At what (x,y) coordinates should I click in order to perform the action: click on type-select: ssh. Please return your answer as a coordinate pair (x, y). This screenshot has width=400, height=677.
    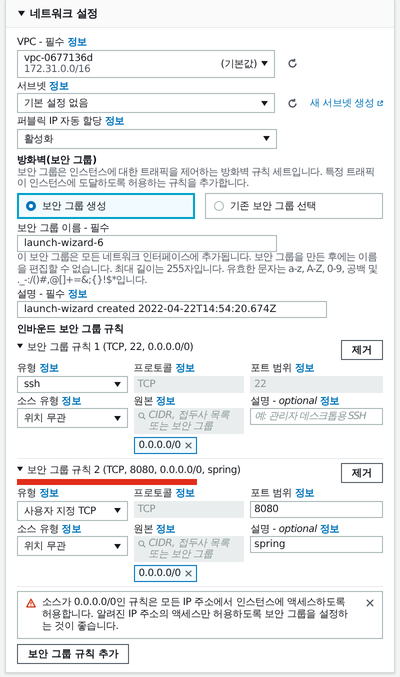
    Looking at the image, I should click on (72, 384).